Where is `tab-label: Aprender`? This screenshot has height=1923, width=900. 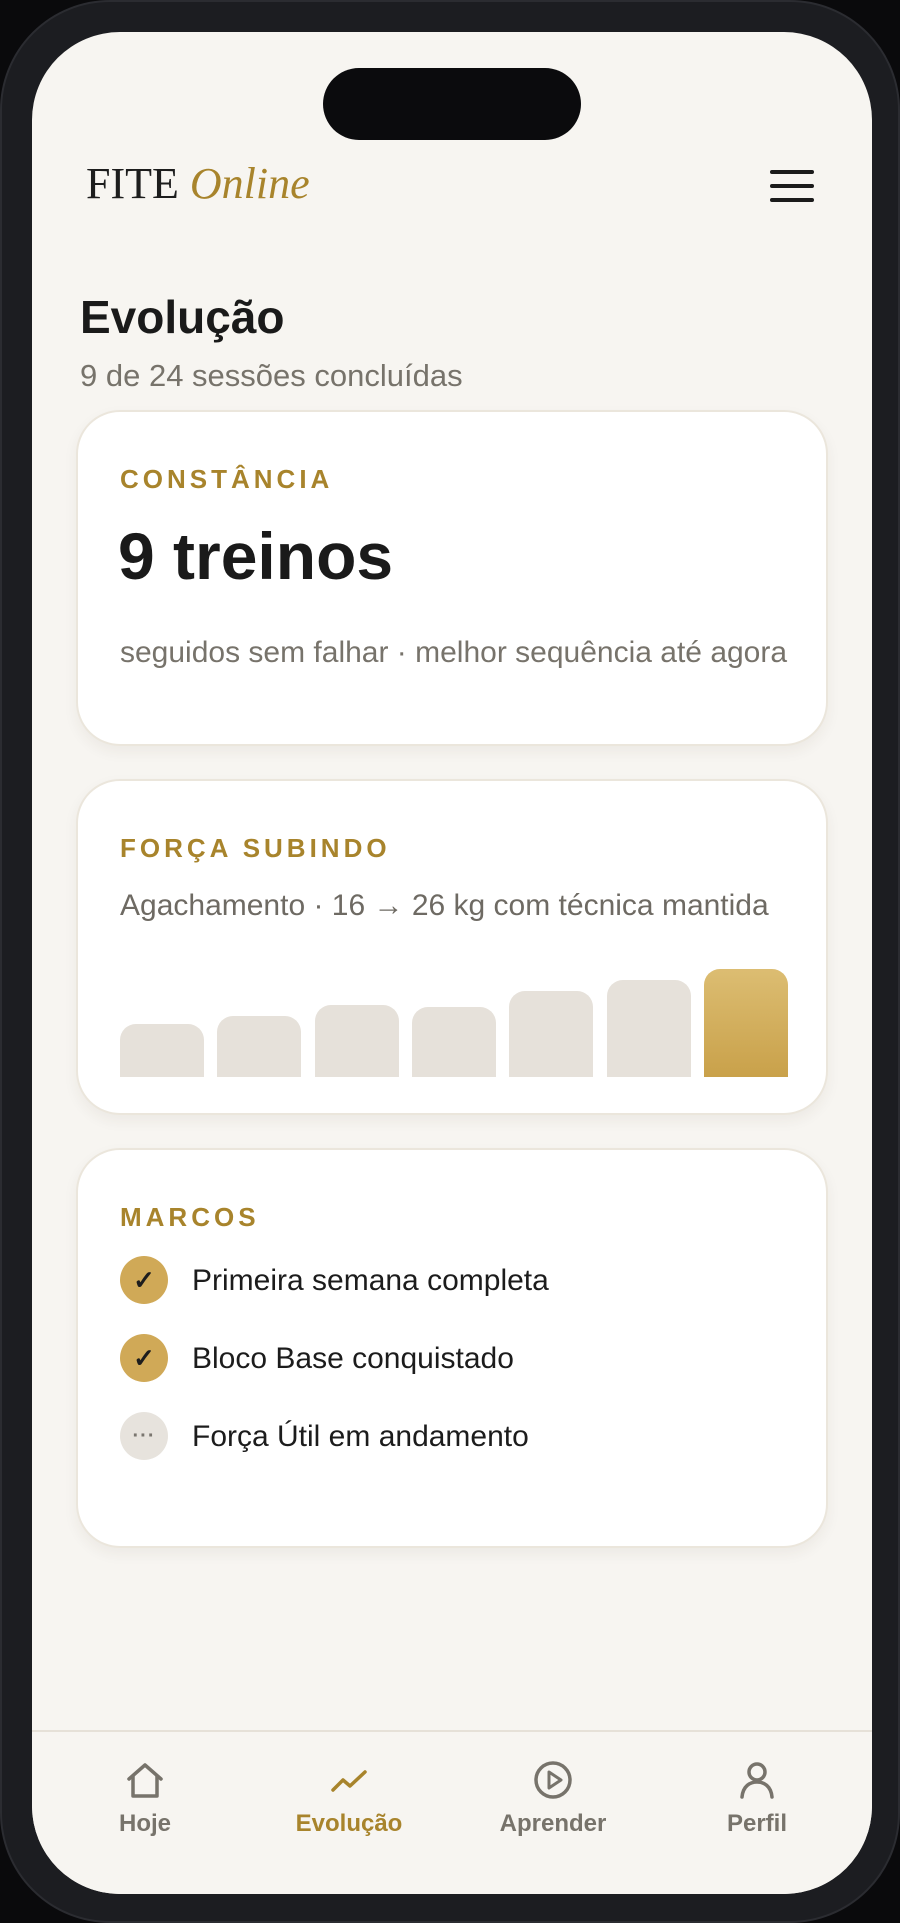
tab-label: Aprender is located at coordinates (553, 1823).